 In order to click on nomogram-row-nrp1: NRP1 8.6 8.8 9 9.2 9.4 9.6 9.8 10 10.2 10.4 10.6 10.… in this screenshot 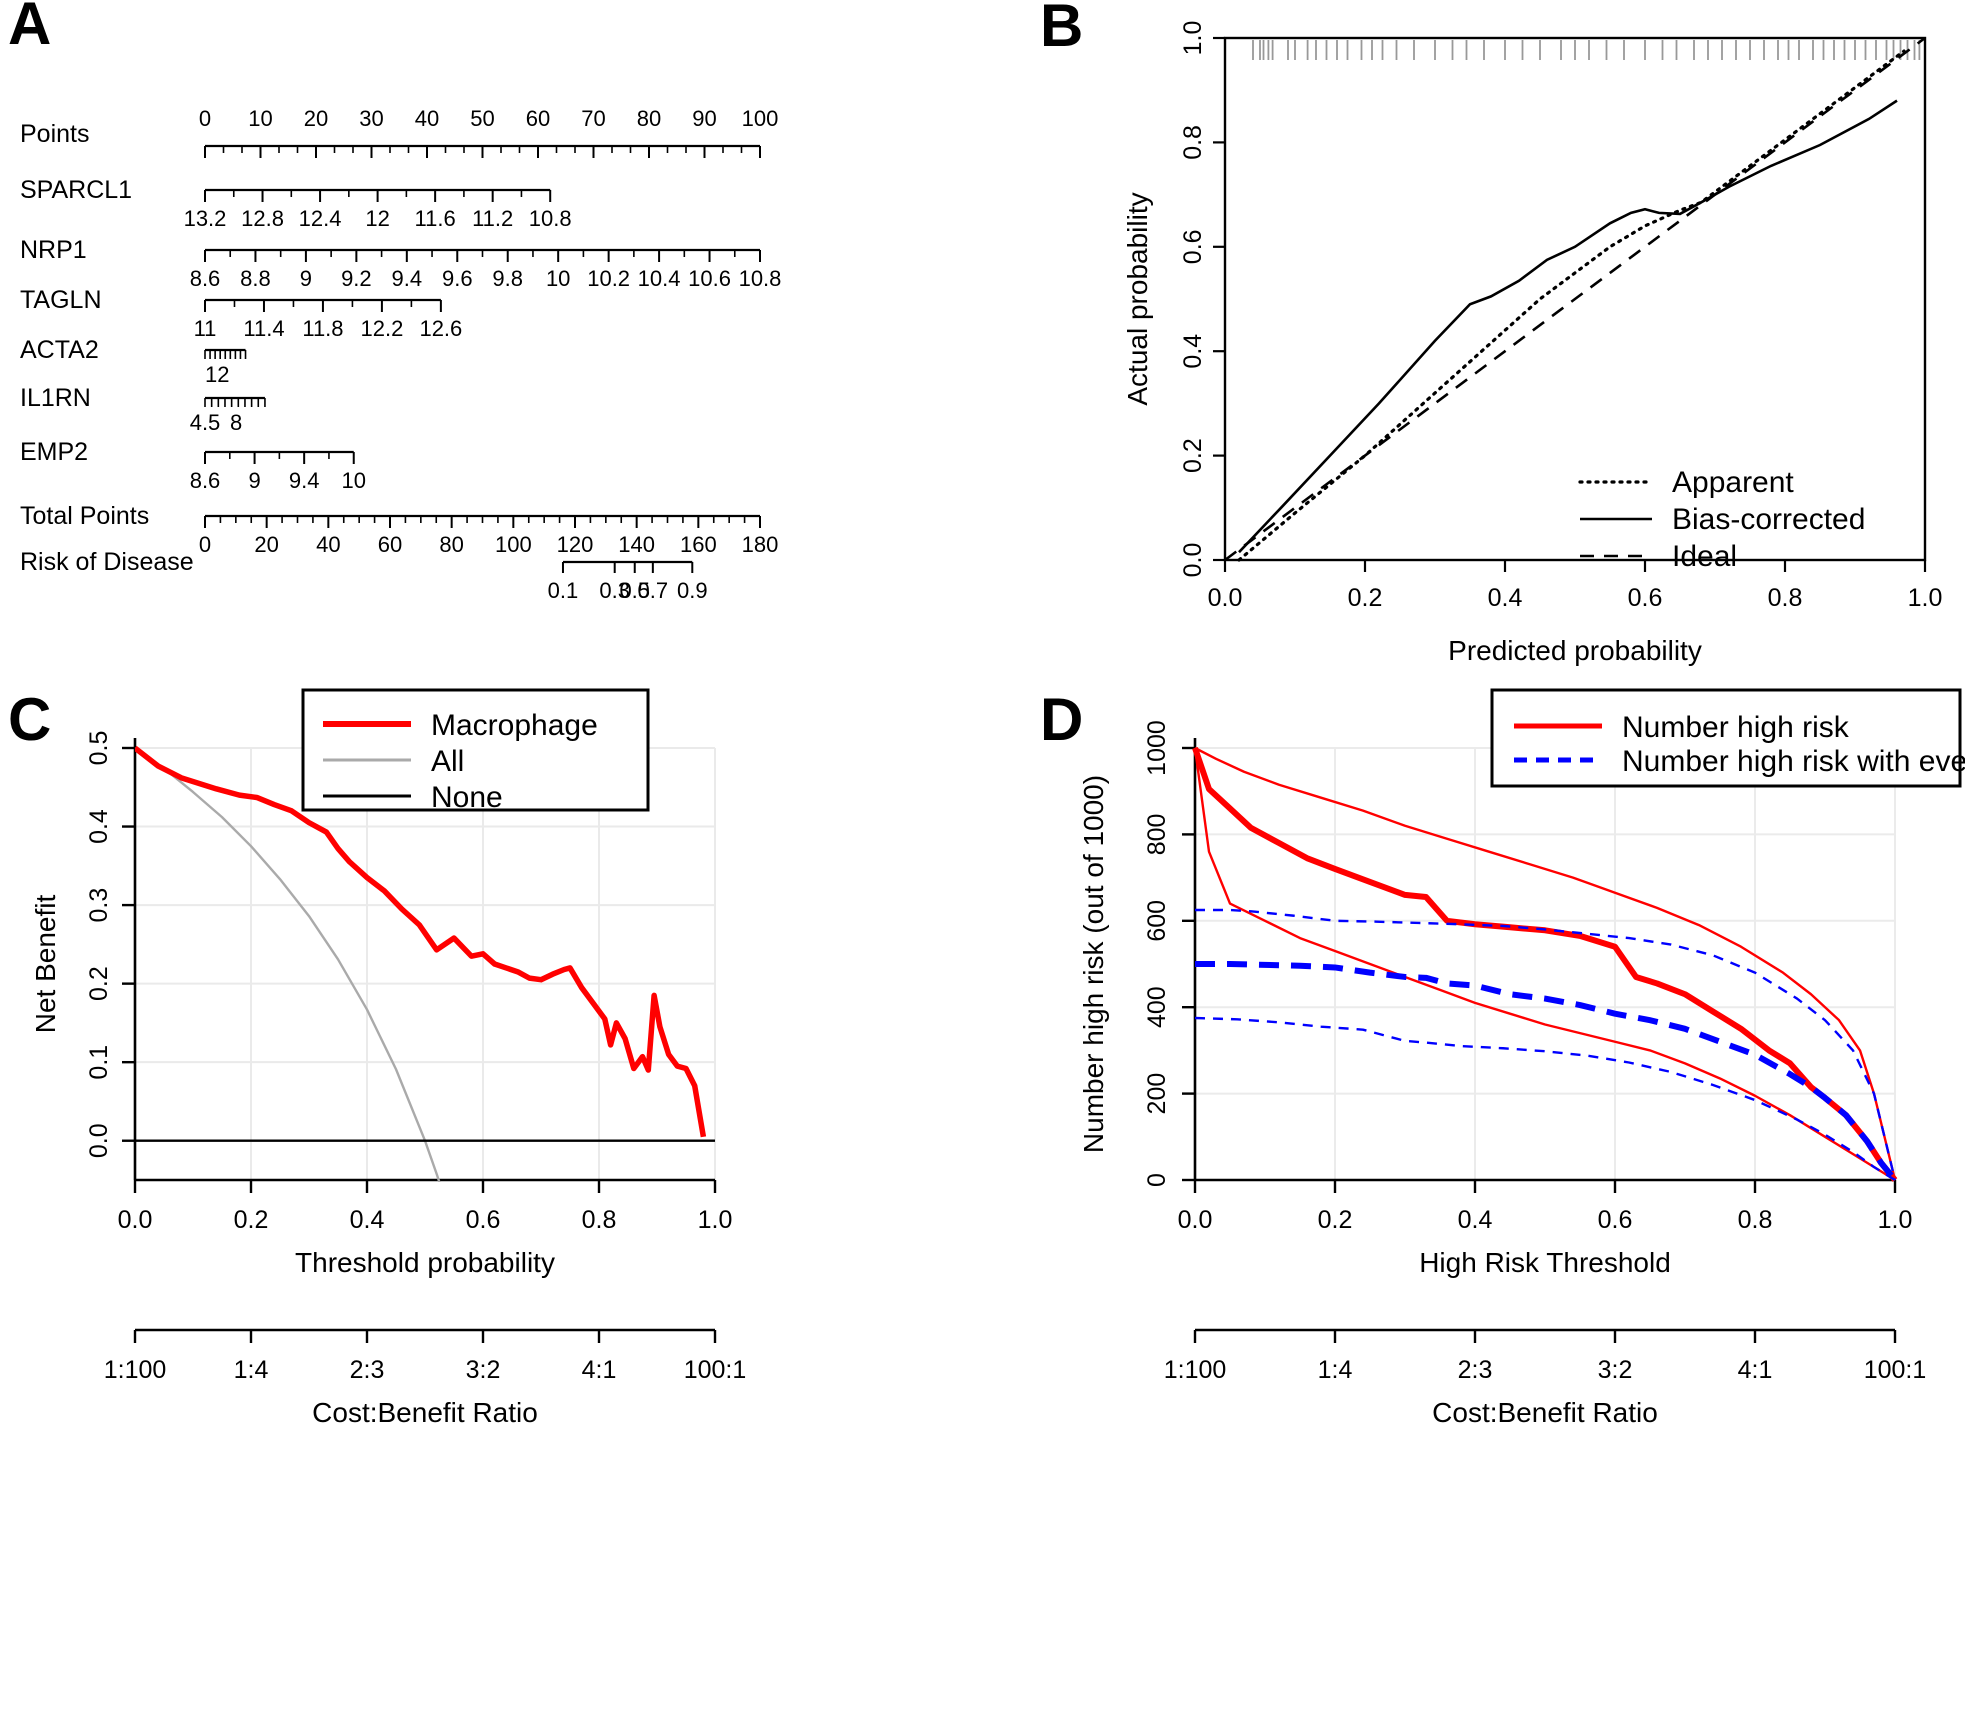, I will do `click(400, 263)`.